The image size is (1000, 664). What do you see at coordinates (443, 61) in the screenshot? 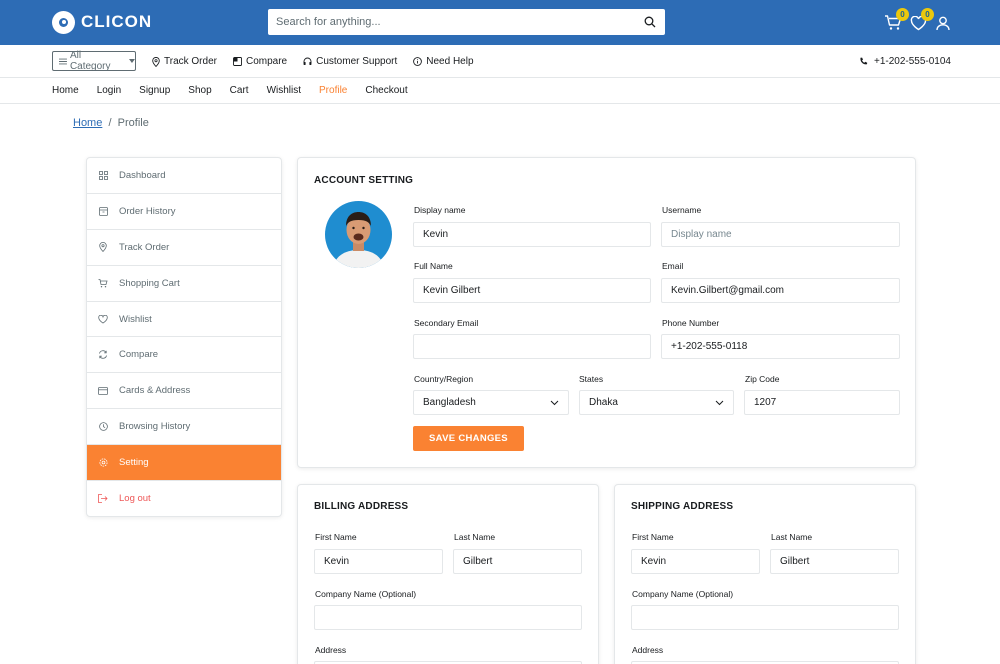
I see `need-help-link: Need Help` at bounding box center [443, 61].